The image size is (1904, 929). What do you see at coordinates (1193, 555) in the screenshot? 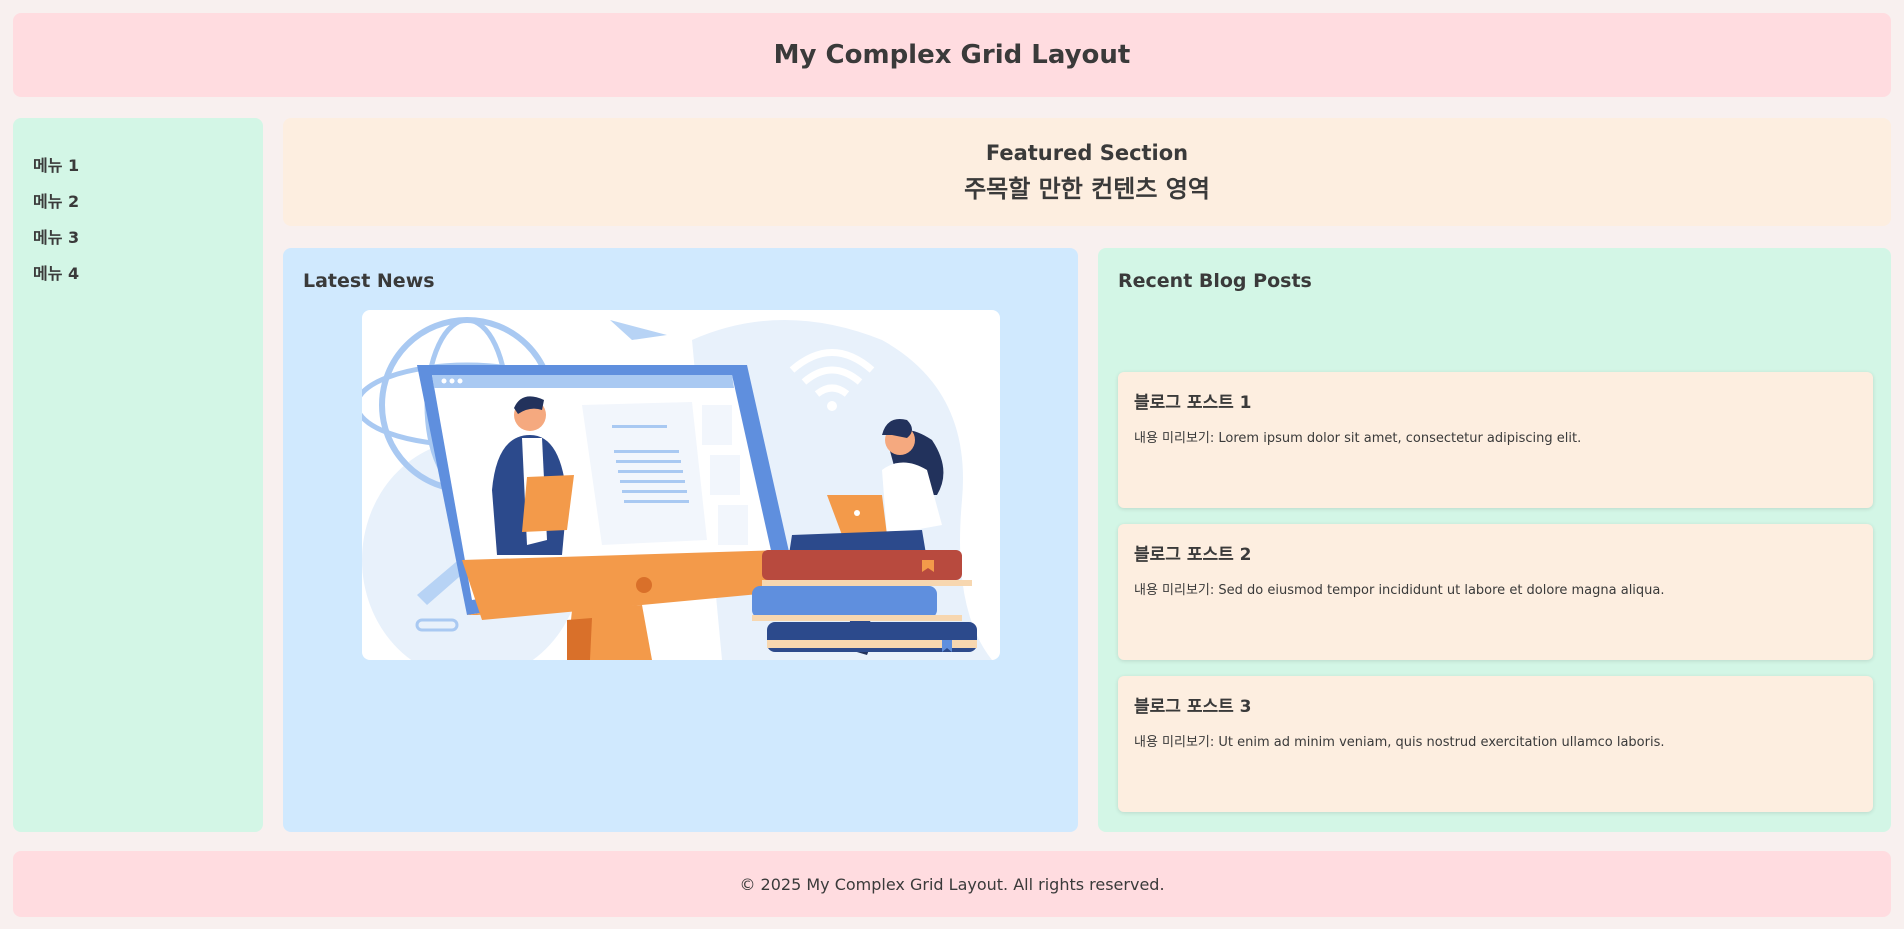
I see `blog-post-title: 블로그 포스트 2` at bounding box center [1193, 555].